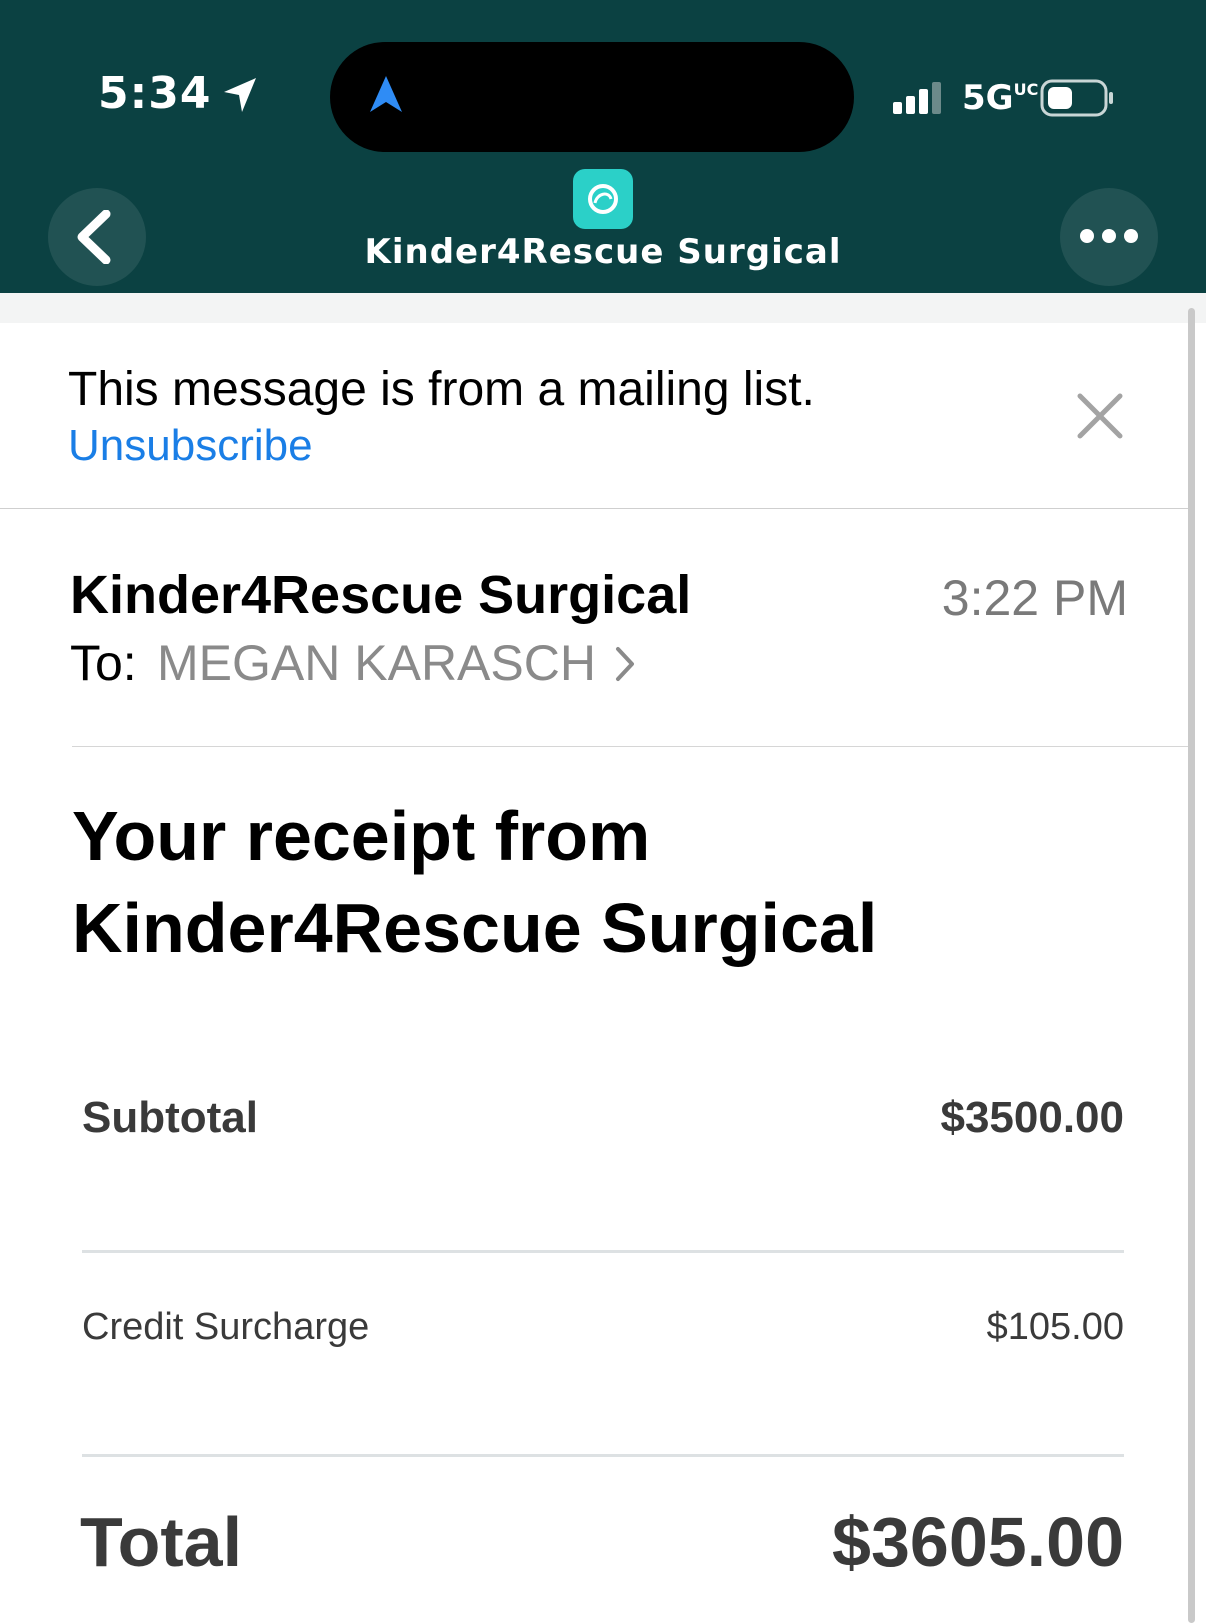 This screenshot has width=1206, height=1623. I want to click on to-label: To:, so click(103, 663).